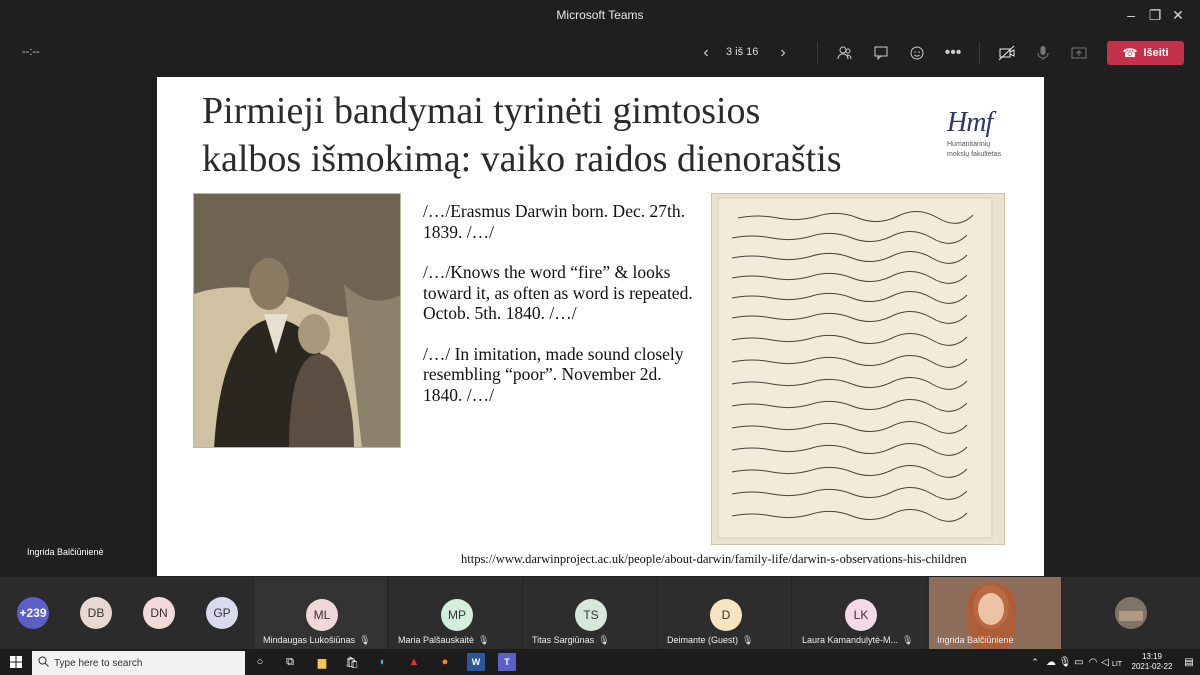 The height and width of the screenshot is (675, 1200). I want to click on next-slide-button: ›, so click(783, 53).